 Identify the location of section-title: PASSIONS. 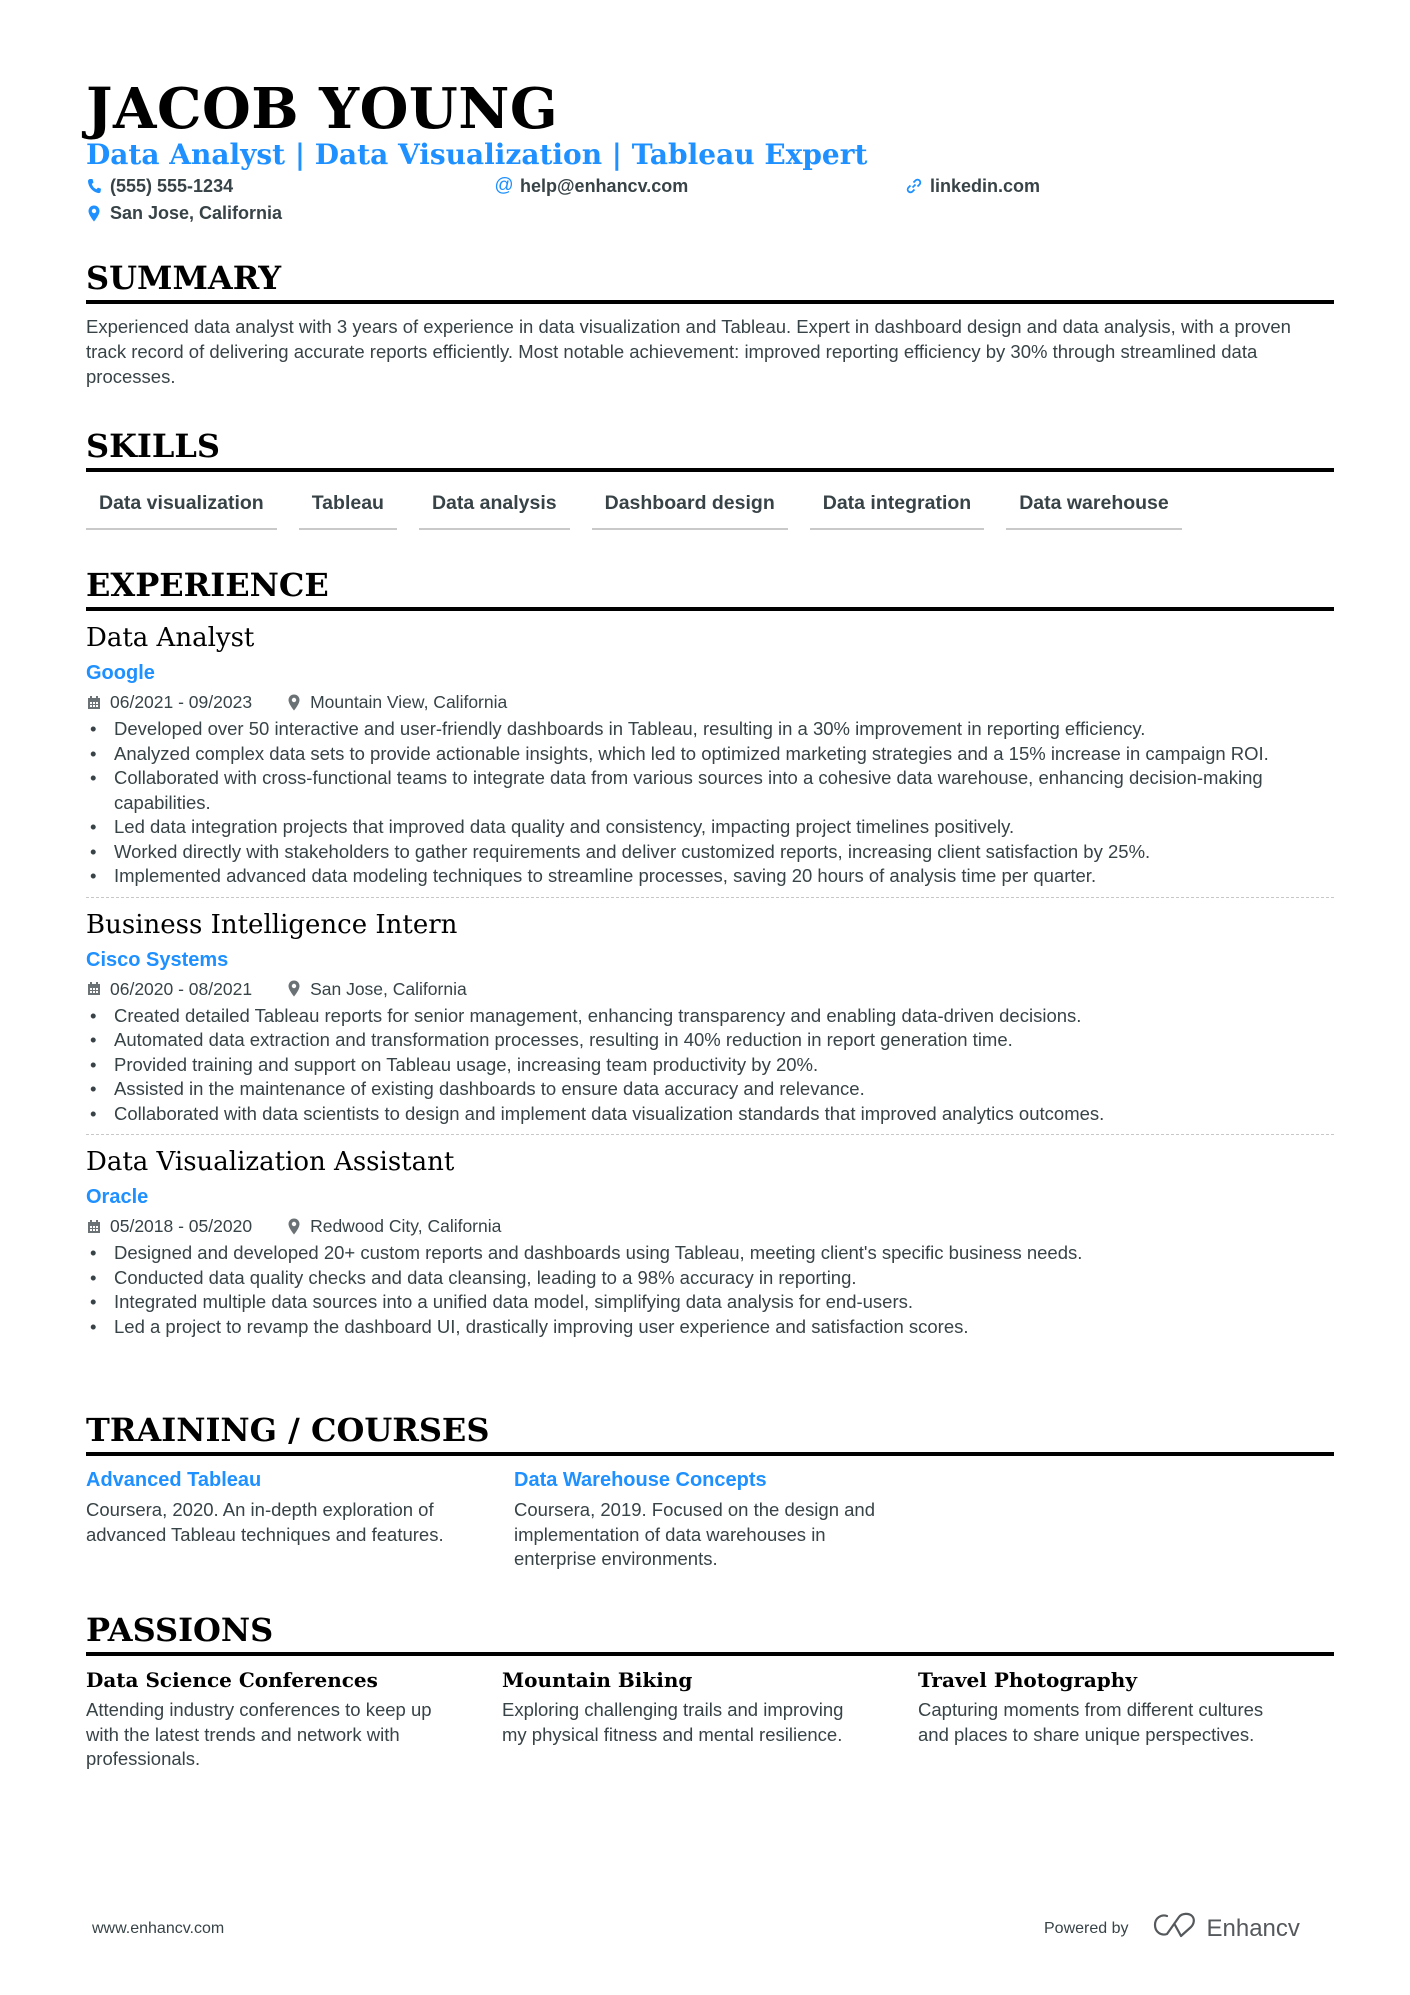
(180, 1630).